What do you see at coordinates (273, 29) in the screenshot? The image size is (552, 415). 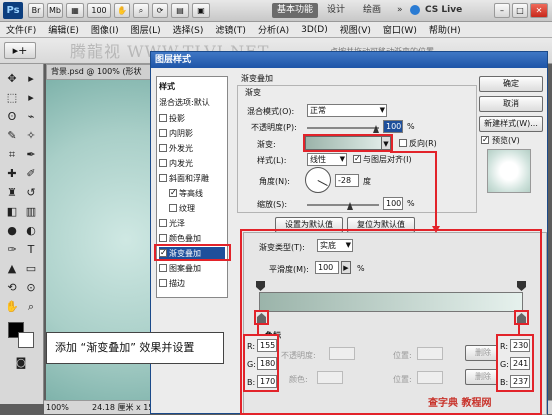 I see `menu-analysis: 分析(A)` at bounding box center [273, 29].